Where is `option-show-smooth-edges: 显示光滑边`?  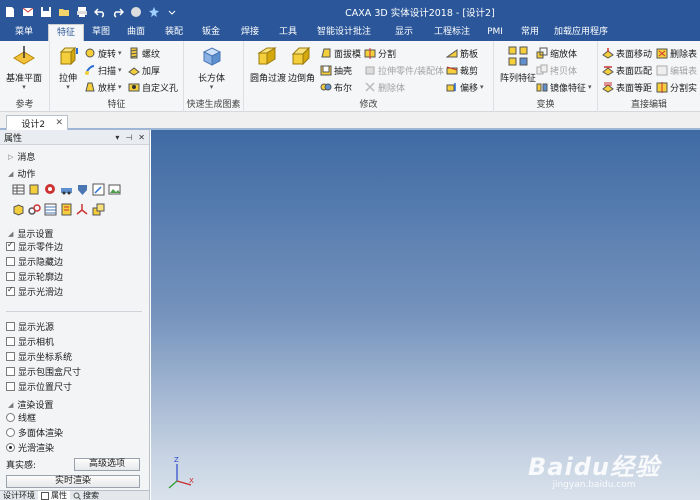
option-show-smooth-edges: 显示光滑边 is located at coordinates (34, 291).